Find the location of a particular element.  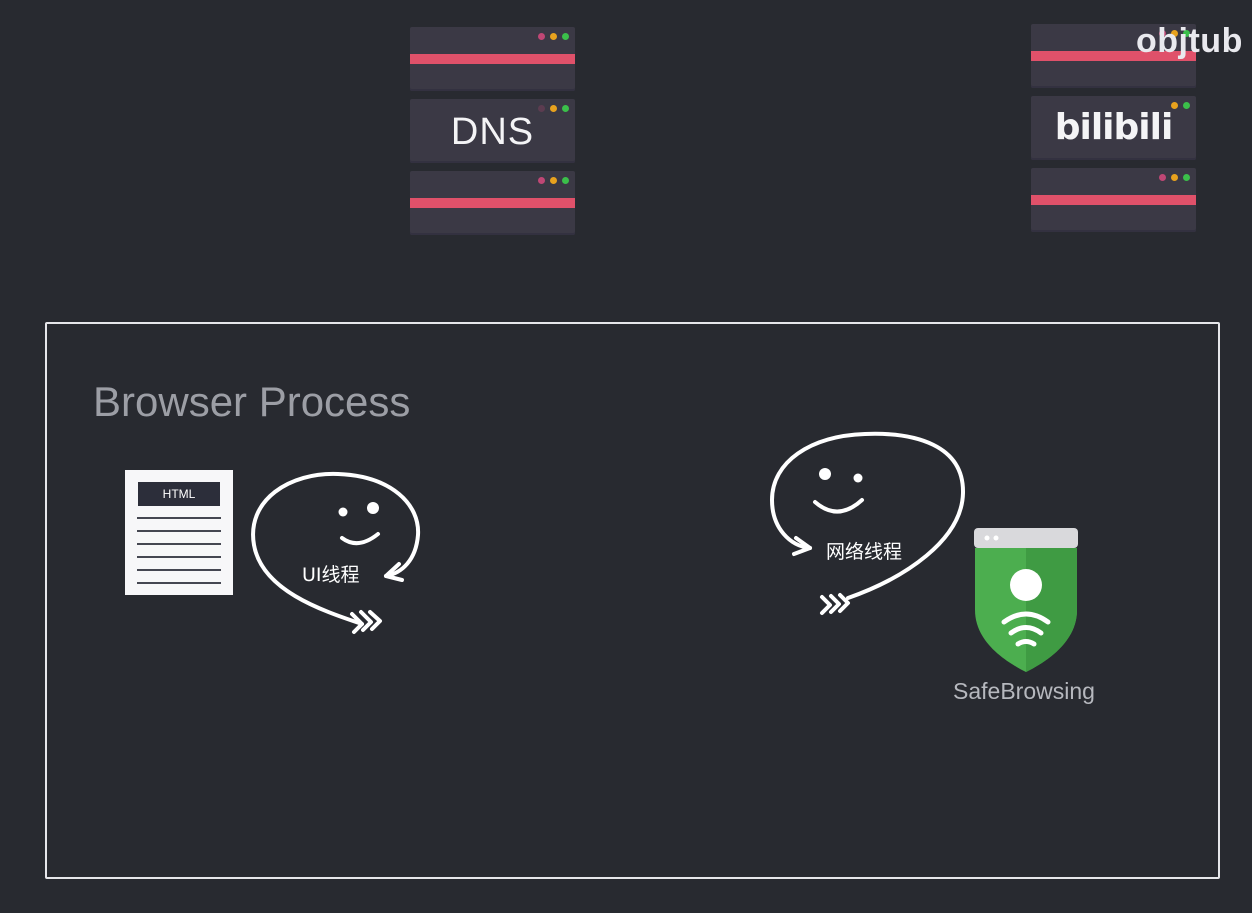

safebrowsing-shield-icon is located at coordinates (1026, 600).